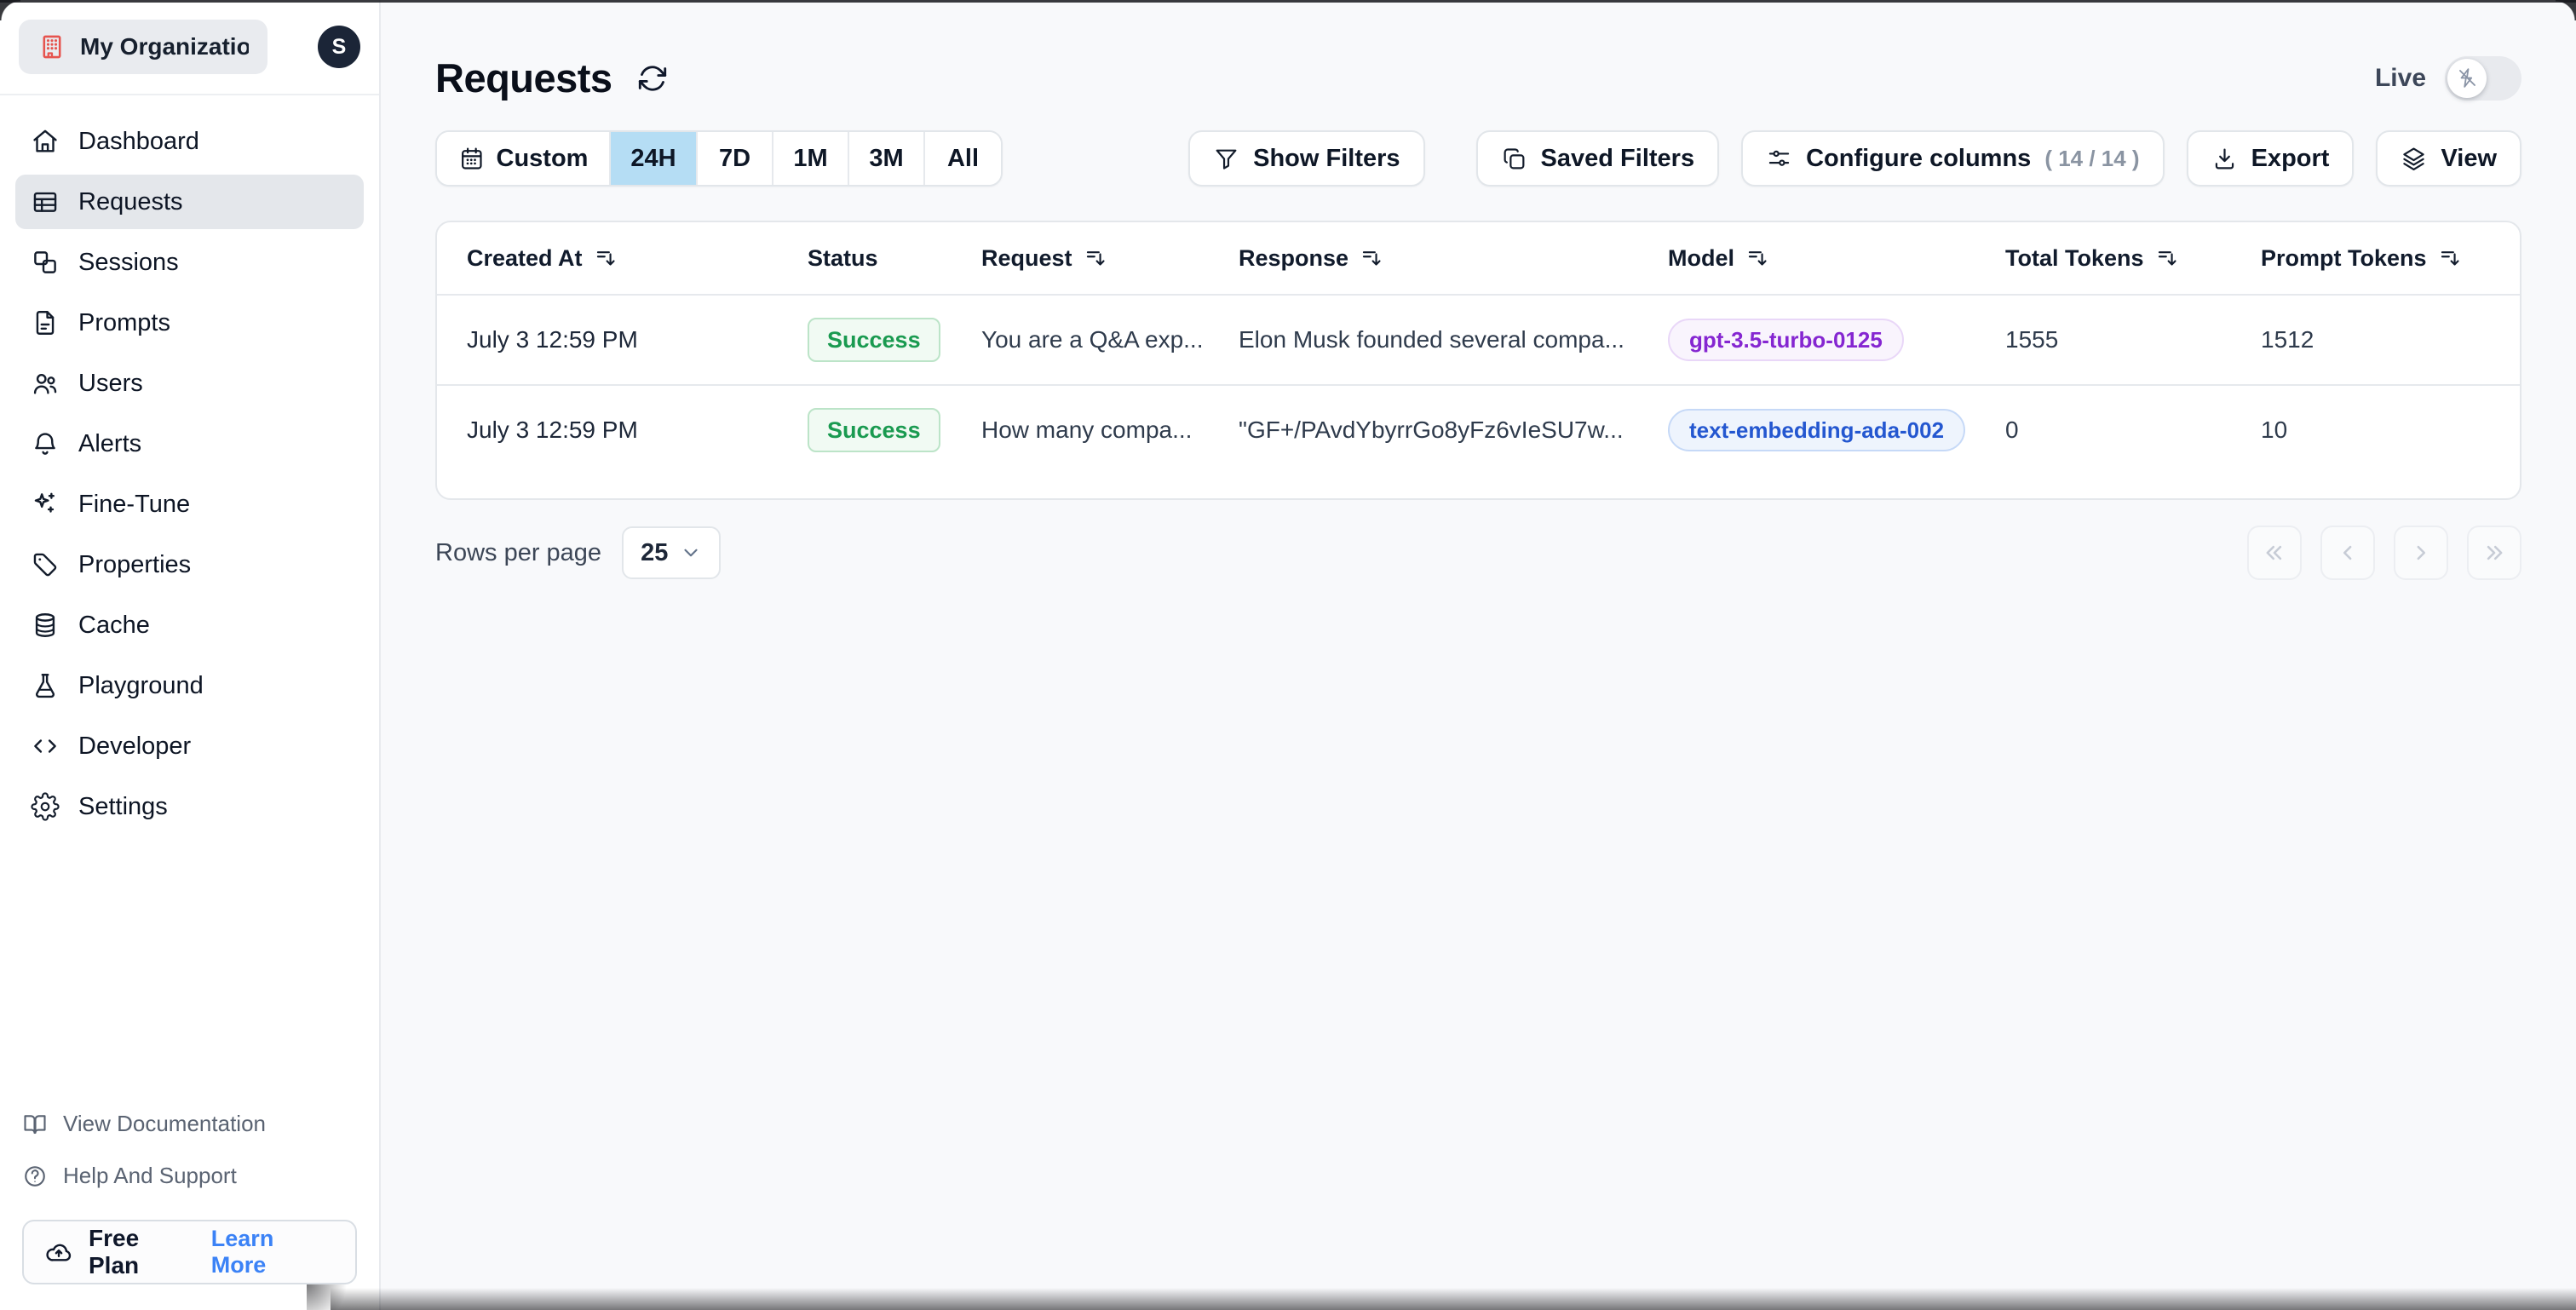 The height and width of the screenshot is (1310, 2576). Describe the element at coordinates (190, 202) in the screenshot. I see `sidebar-item-requests: Requests` at that location.